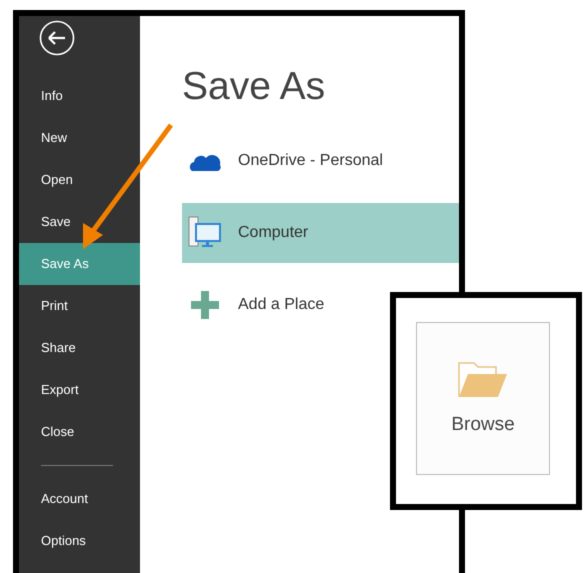  What do you see at coordinates (205, 305) in the screenshot?
I see `plus-icon` at bounding box center [205, 305].